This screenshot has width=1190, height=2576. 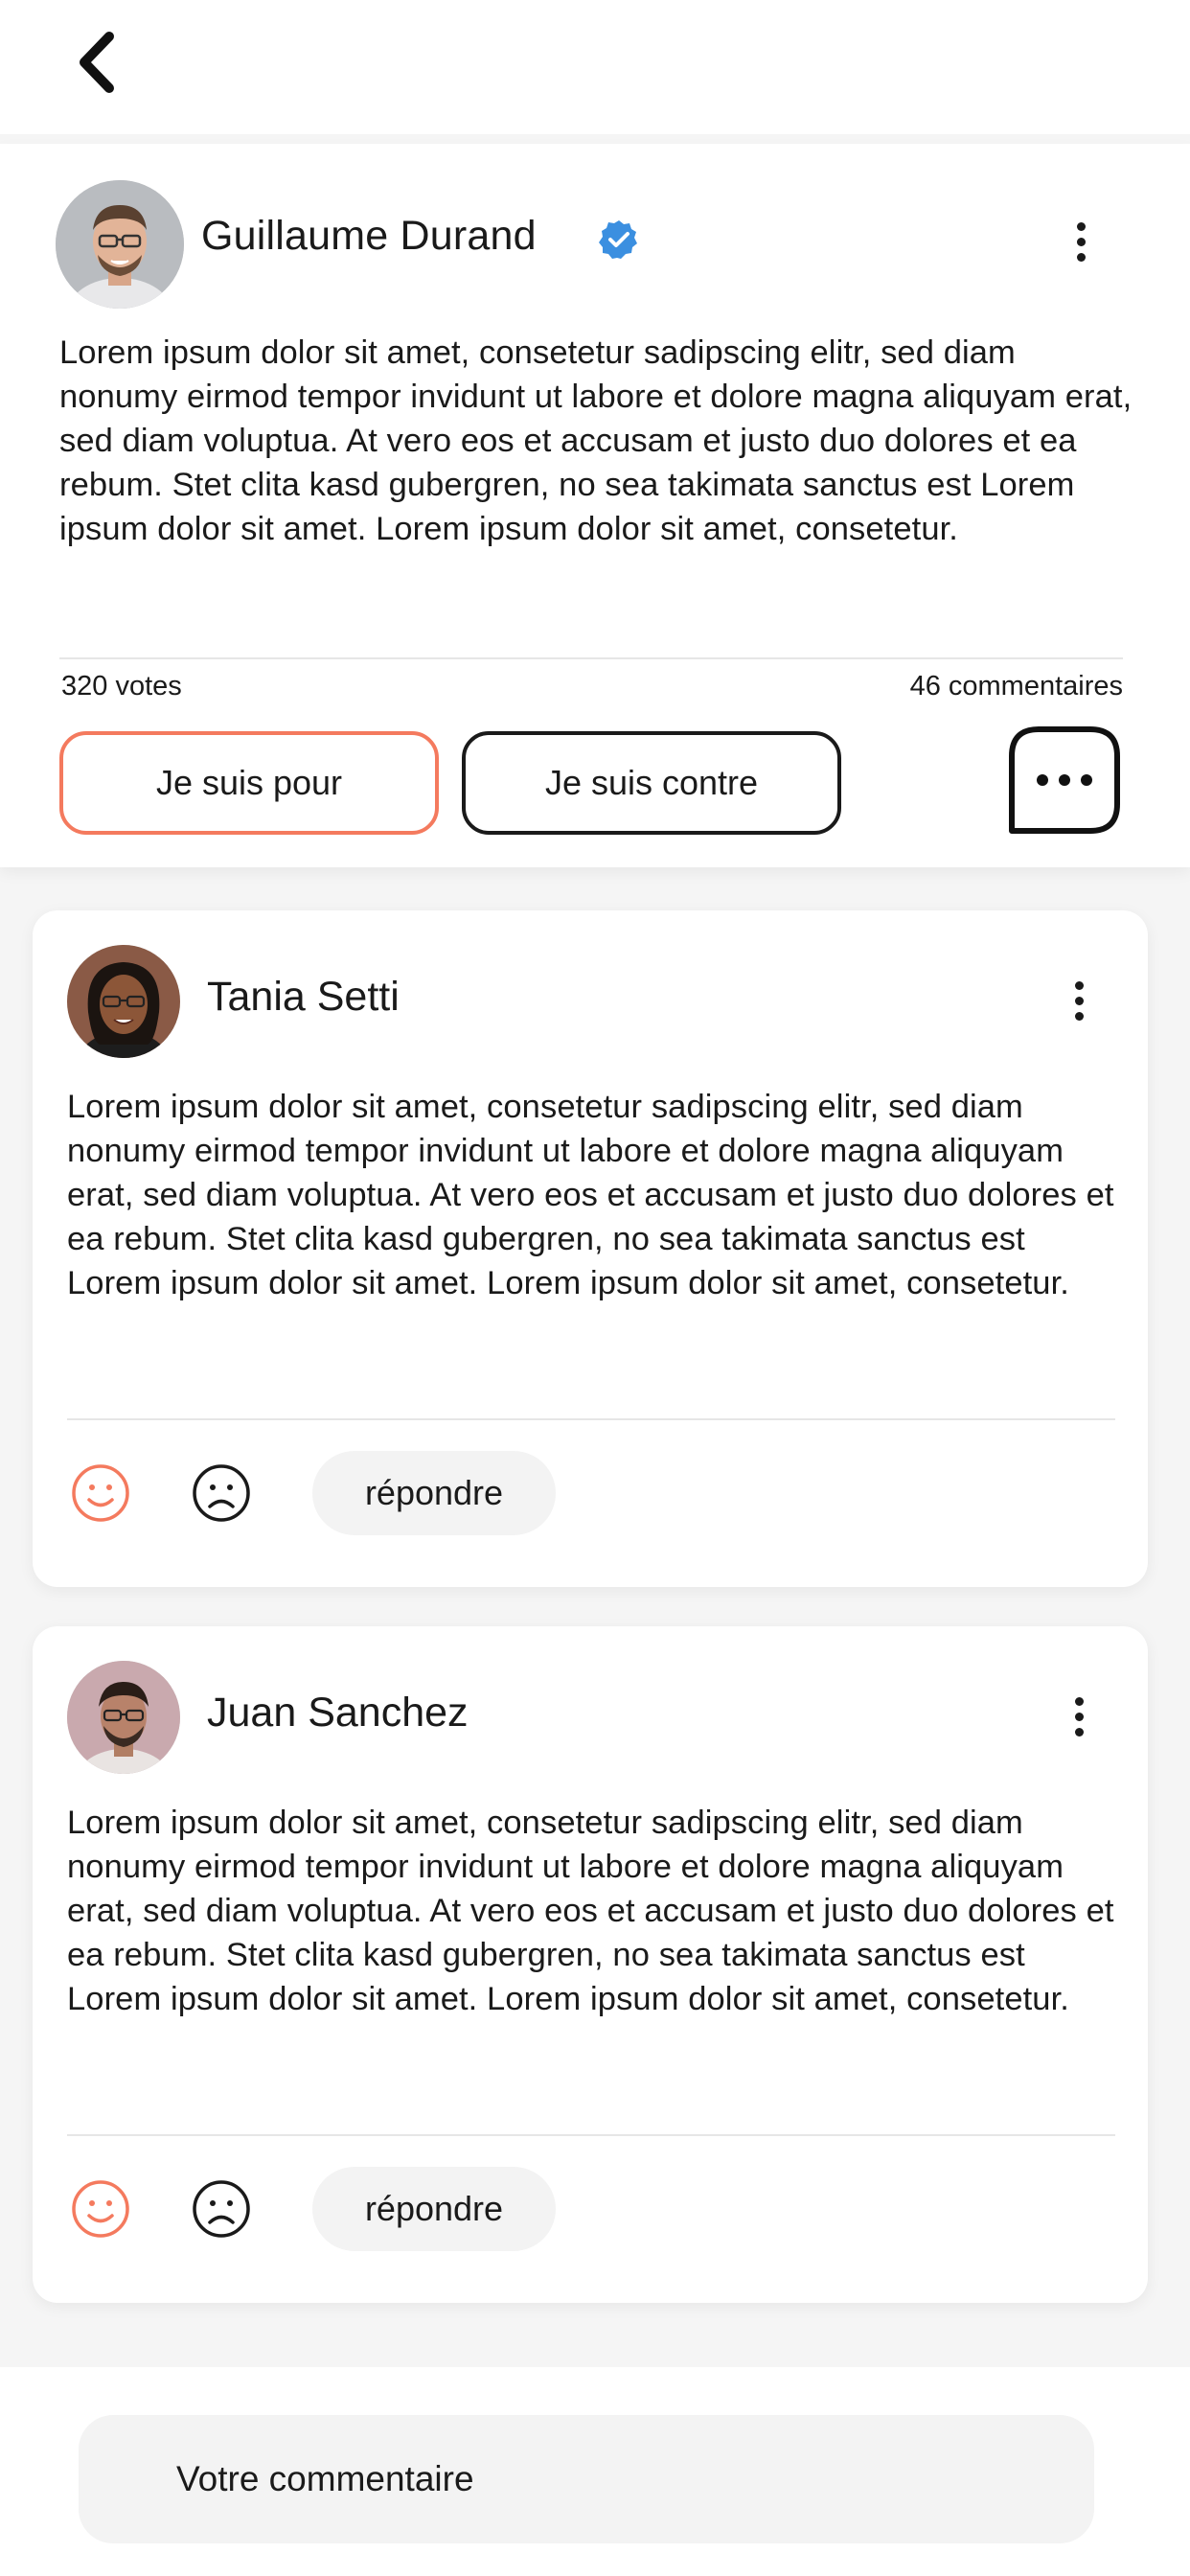 I want to click on comment-author-name: Juan Sanchez, so click(x=338, y=1713).